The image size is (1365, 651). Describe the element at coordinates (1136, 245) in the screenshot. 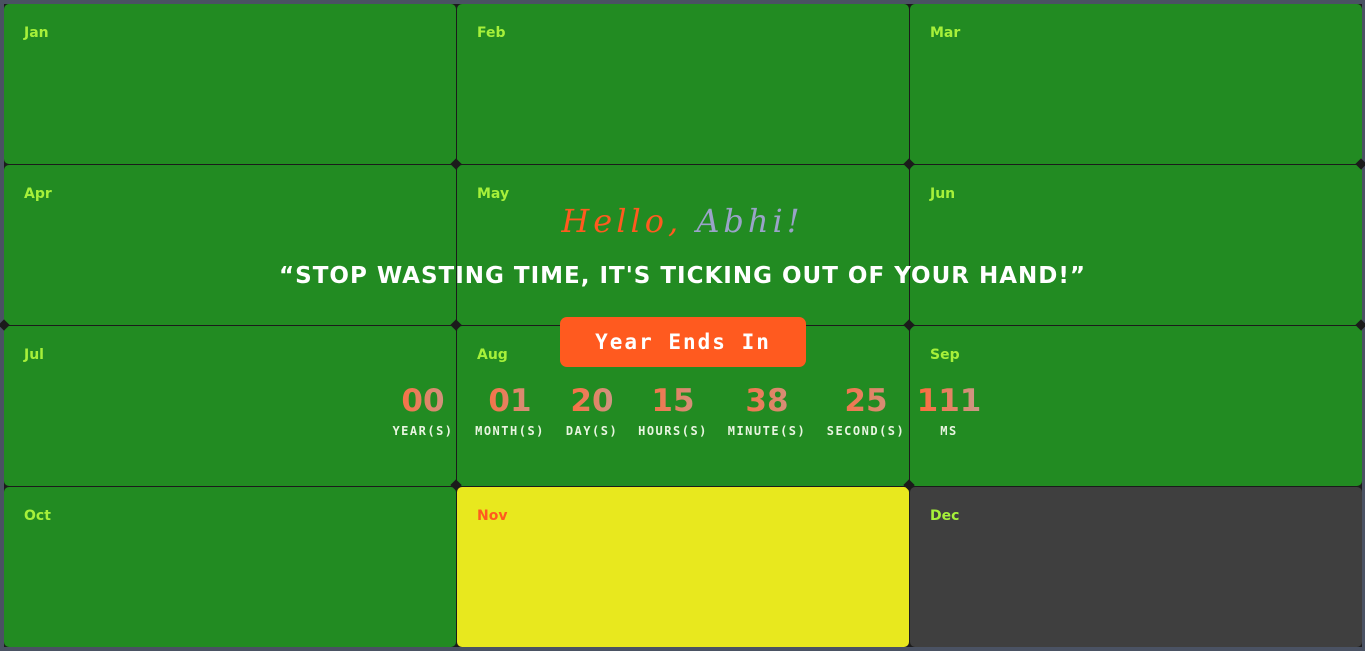

I see `month-cell-jun: Jun` at that location.